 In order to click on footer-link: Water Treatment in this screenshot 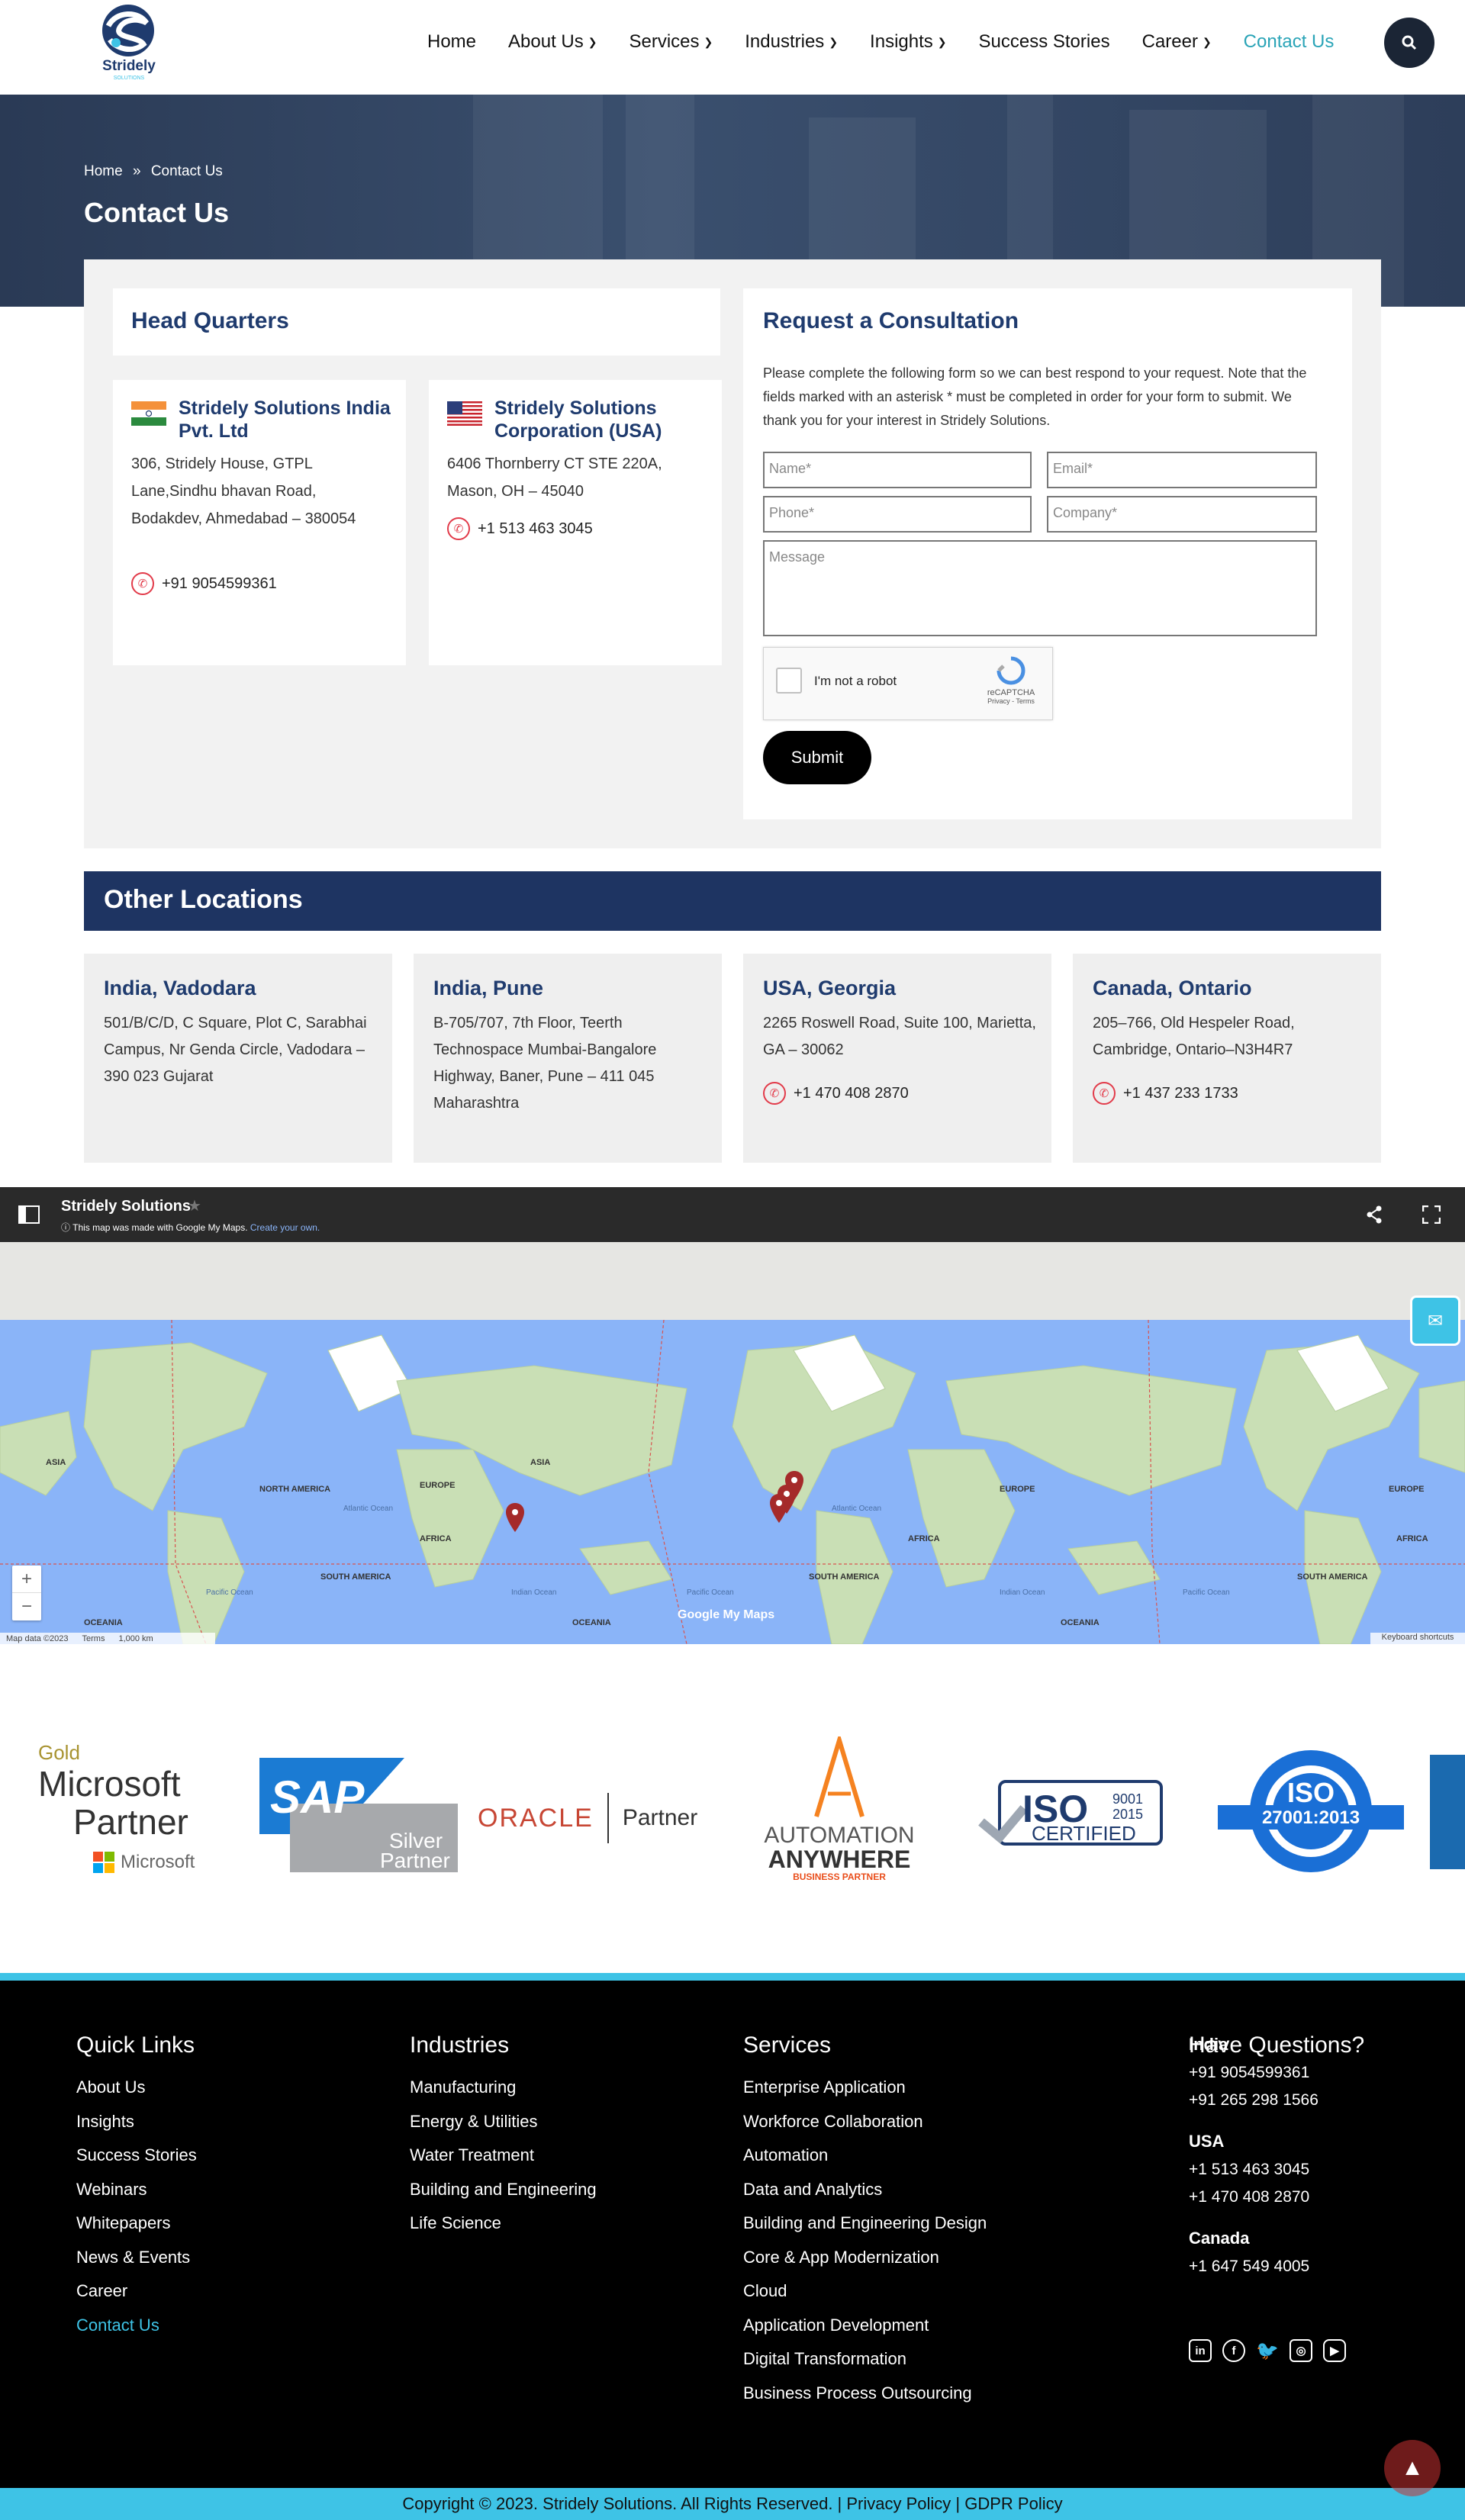, I will do `click(503, 2156)`.